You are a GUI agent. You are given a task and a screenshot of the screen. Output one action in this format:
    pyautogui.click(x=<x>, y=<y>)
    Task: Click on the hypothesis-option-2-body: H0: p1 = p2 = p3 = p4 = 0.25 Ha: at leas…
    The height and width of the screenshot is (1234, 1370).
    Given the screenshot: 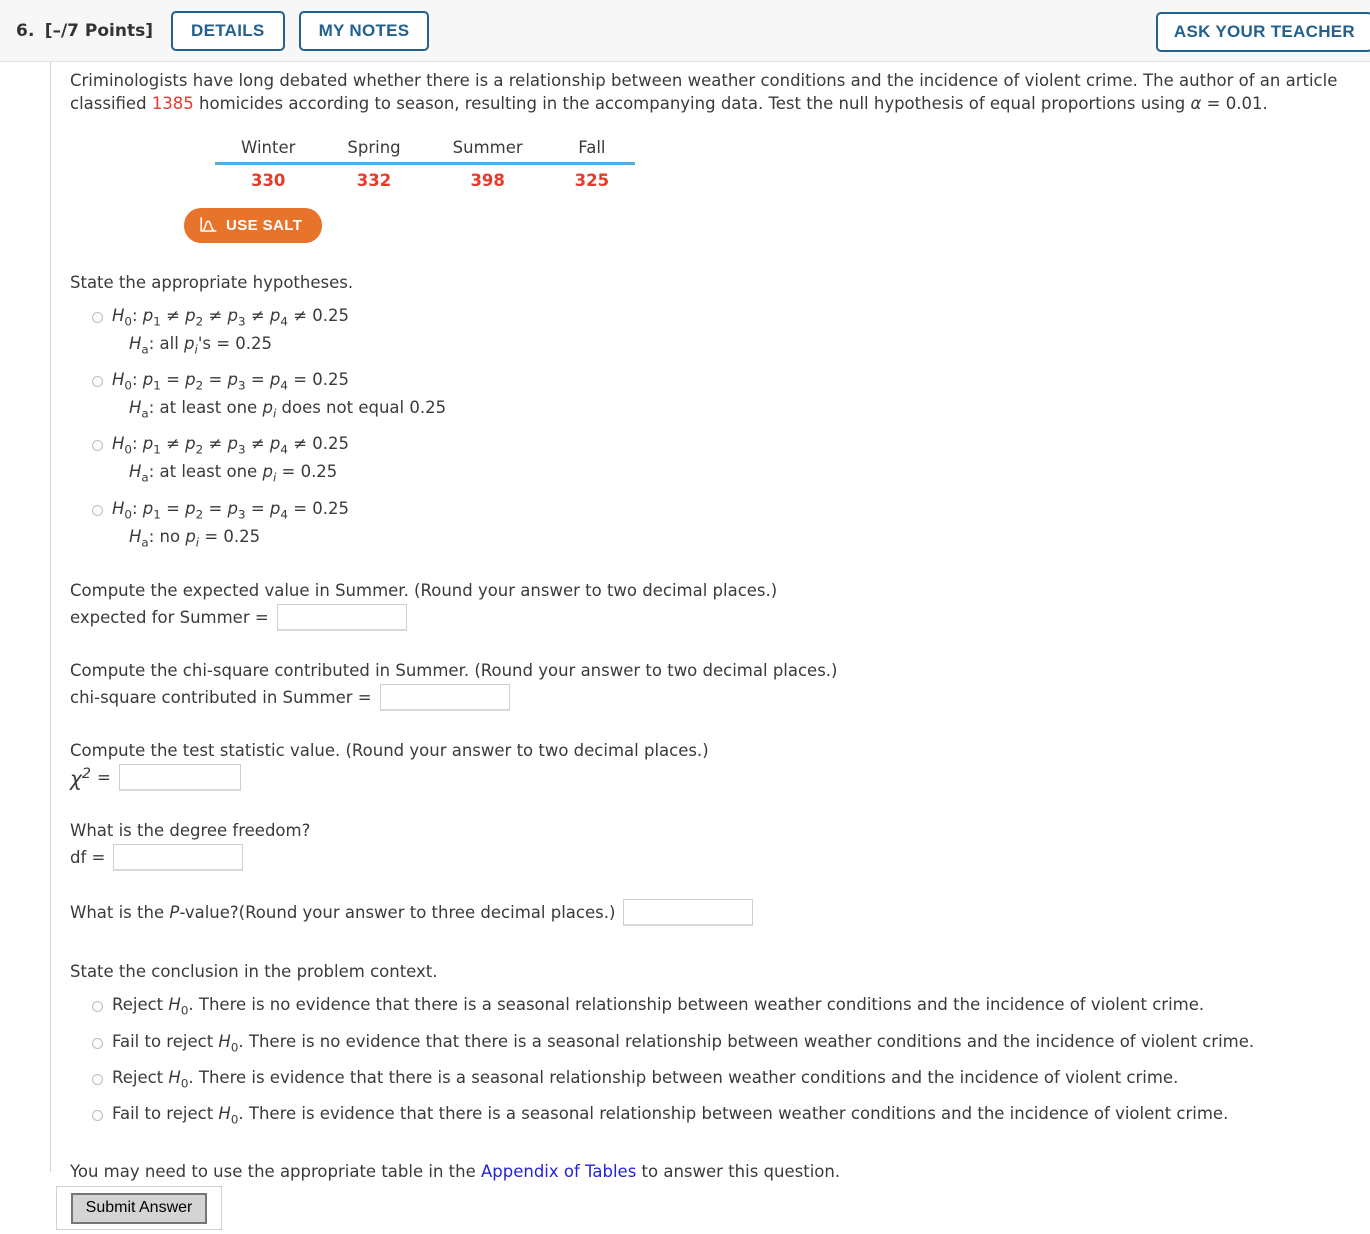 What is the action you would take?
    pyautogui.click(x=279, y=395)
    